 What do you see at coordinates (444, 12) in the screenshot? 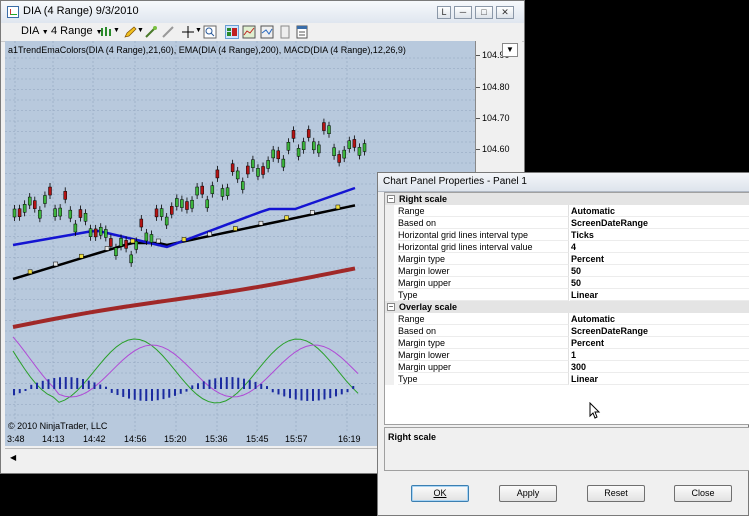
I see `link-button: L` at bounding box center [444, 12].